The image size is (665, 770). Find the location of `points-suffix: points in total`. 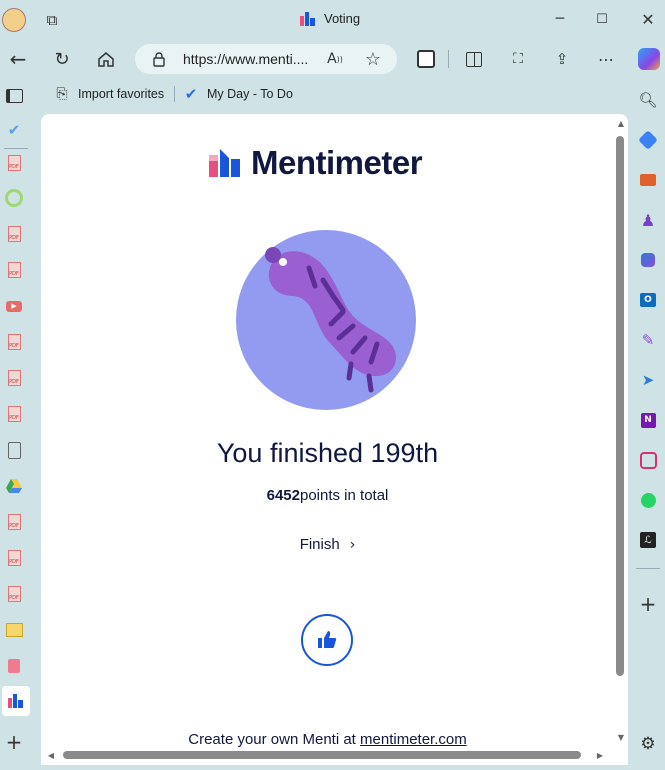

points-suffix: points in total is located at coordinates (344, 495).